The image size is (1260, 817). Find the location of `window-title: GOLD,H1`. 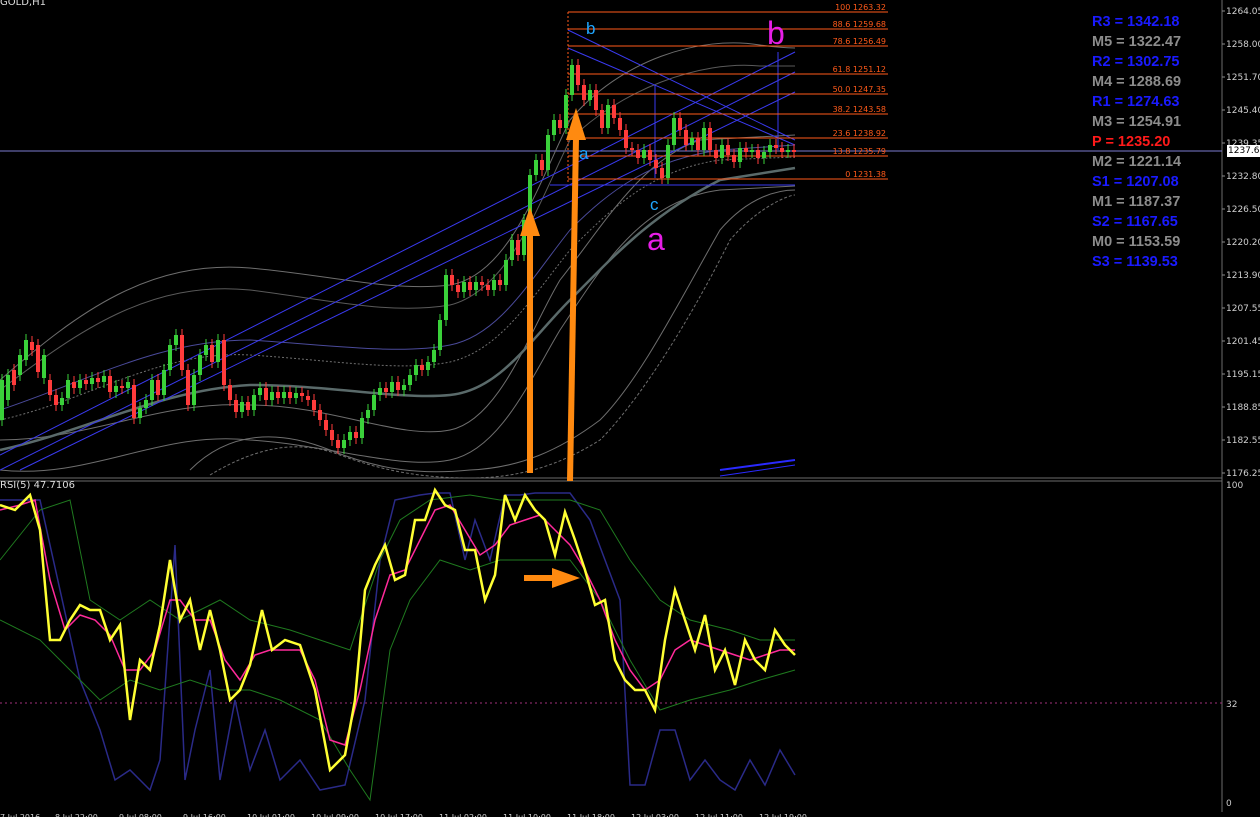

window-title: GOLD,H1 is located at coordinates (23, 4).